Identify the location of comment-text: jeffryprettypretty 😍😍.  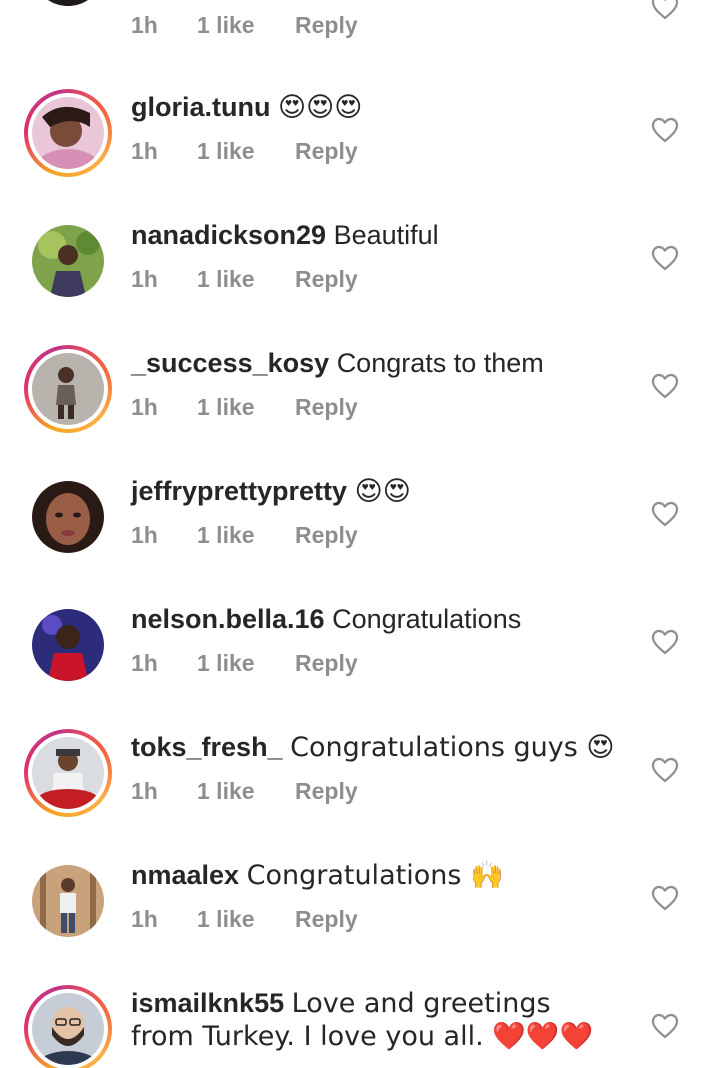
(376, 491).